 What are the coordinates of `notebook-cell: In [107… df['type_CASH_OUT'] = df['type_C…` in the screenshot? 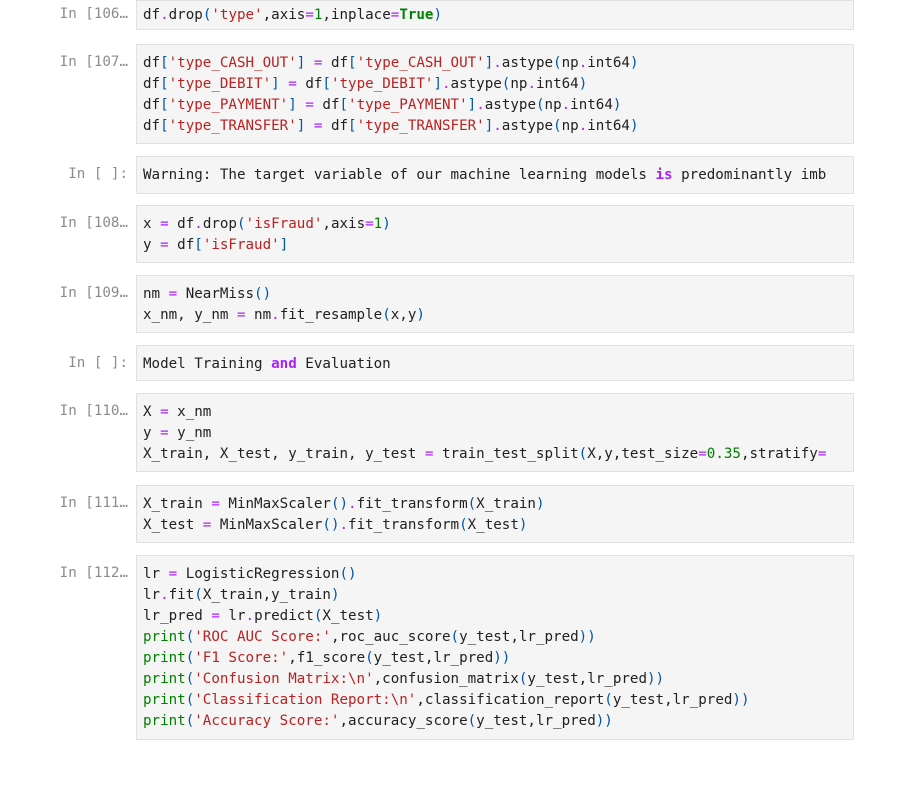 It's located at (451, 94).